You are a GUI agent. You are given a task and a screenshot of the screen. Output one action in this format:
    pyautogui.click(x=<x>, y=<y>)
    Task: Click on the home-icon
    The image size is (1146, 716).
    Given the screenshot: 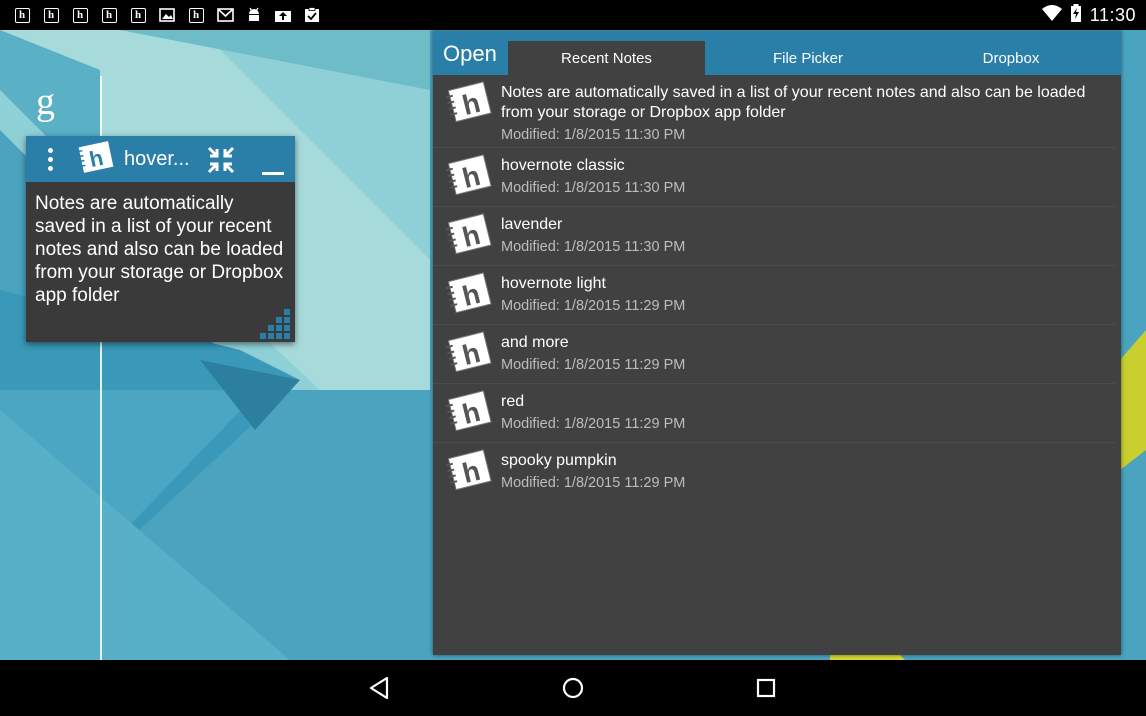 What is the action you would take?
    pyautogui.click(x=573, y=688)
    